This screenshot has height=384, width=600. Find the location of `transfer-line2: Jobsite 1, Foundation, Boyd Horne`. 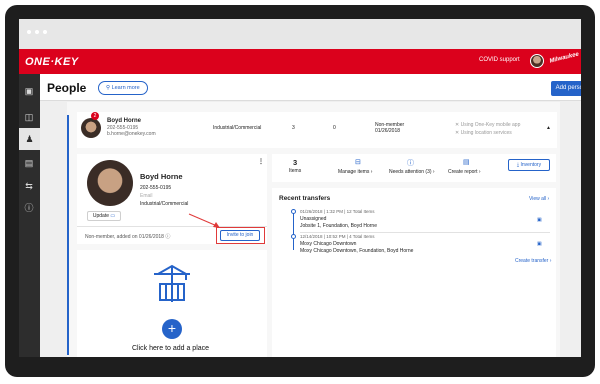

transfer-line2: Jobsite 1, Foundation, Boyd Horne is located at coordinates (338, 226).